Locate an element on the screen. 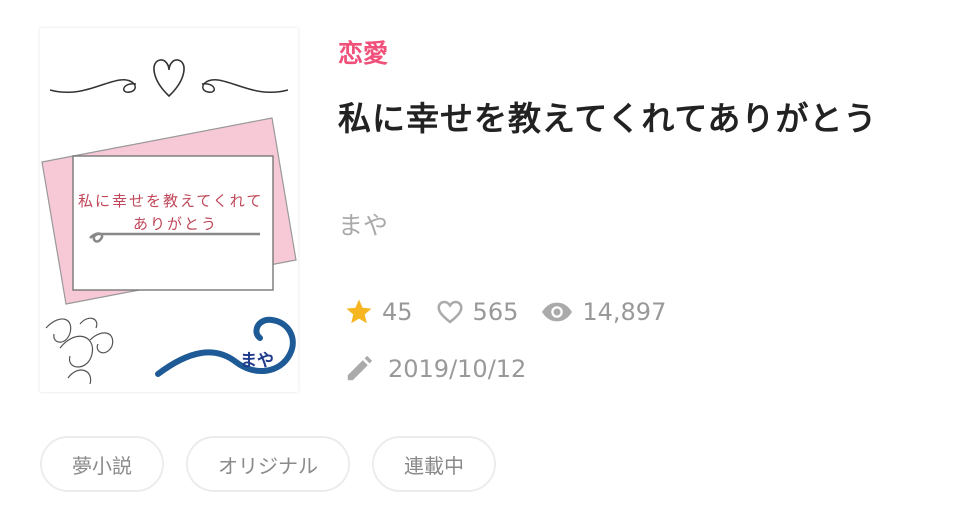  views-stat: 14,897 is located at coordinates (603, 312).